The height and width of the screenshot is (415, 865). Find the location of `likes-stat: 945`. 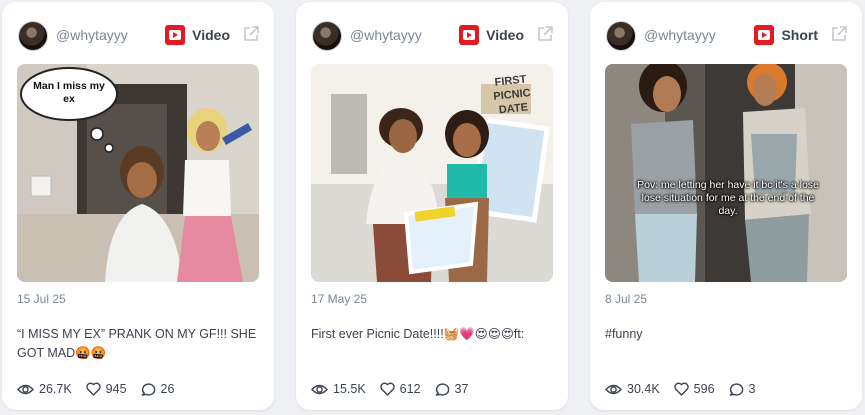

likes-stat: 945 is located at coordinates (106, 389).